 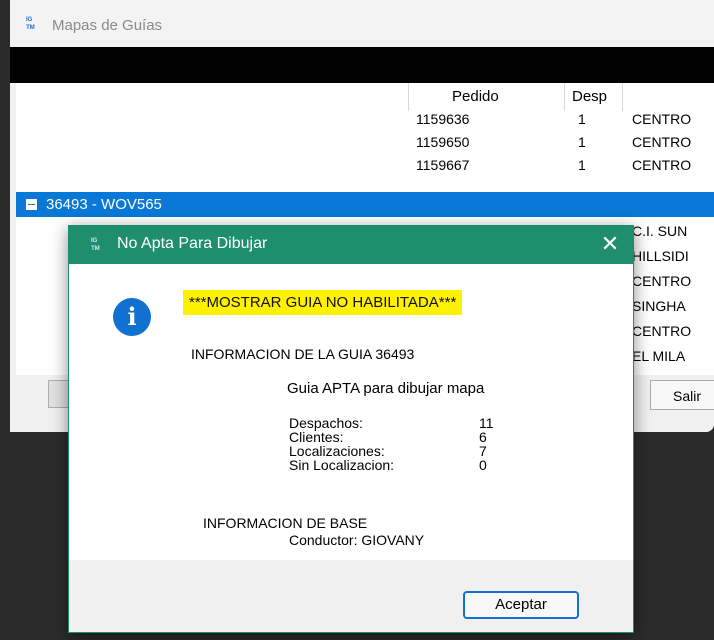 I want to click on info-icon: i, so click(x=132, y=317).